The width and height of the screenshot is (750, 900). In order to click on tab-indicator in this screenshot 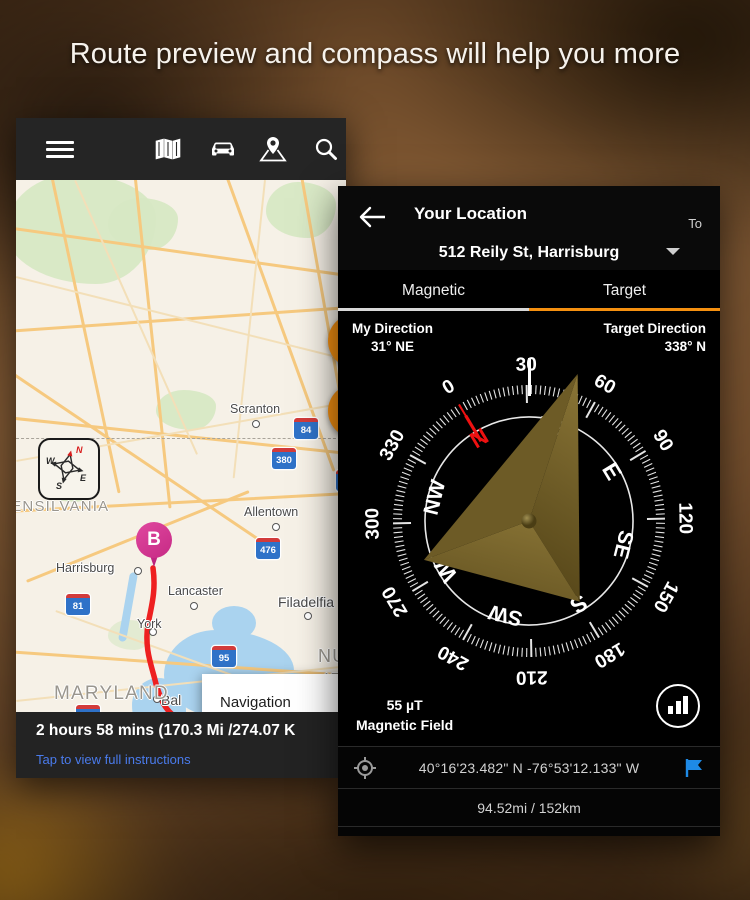, I will do `click(529, 309)`.